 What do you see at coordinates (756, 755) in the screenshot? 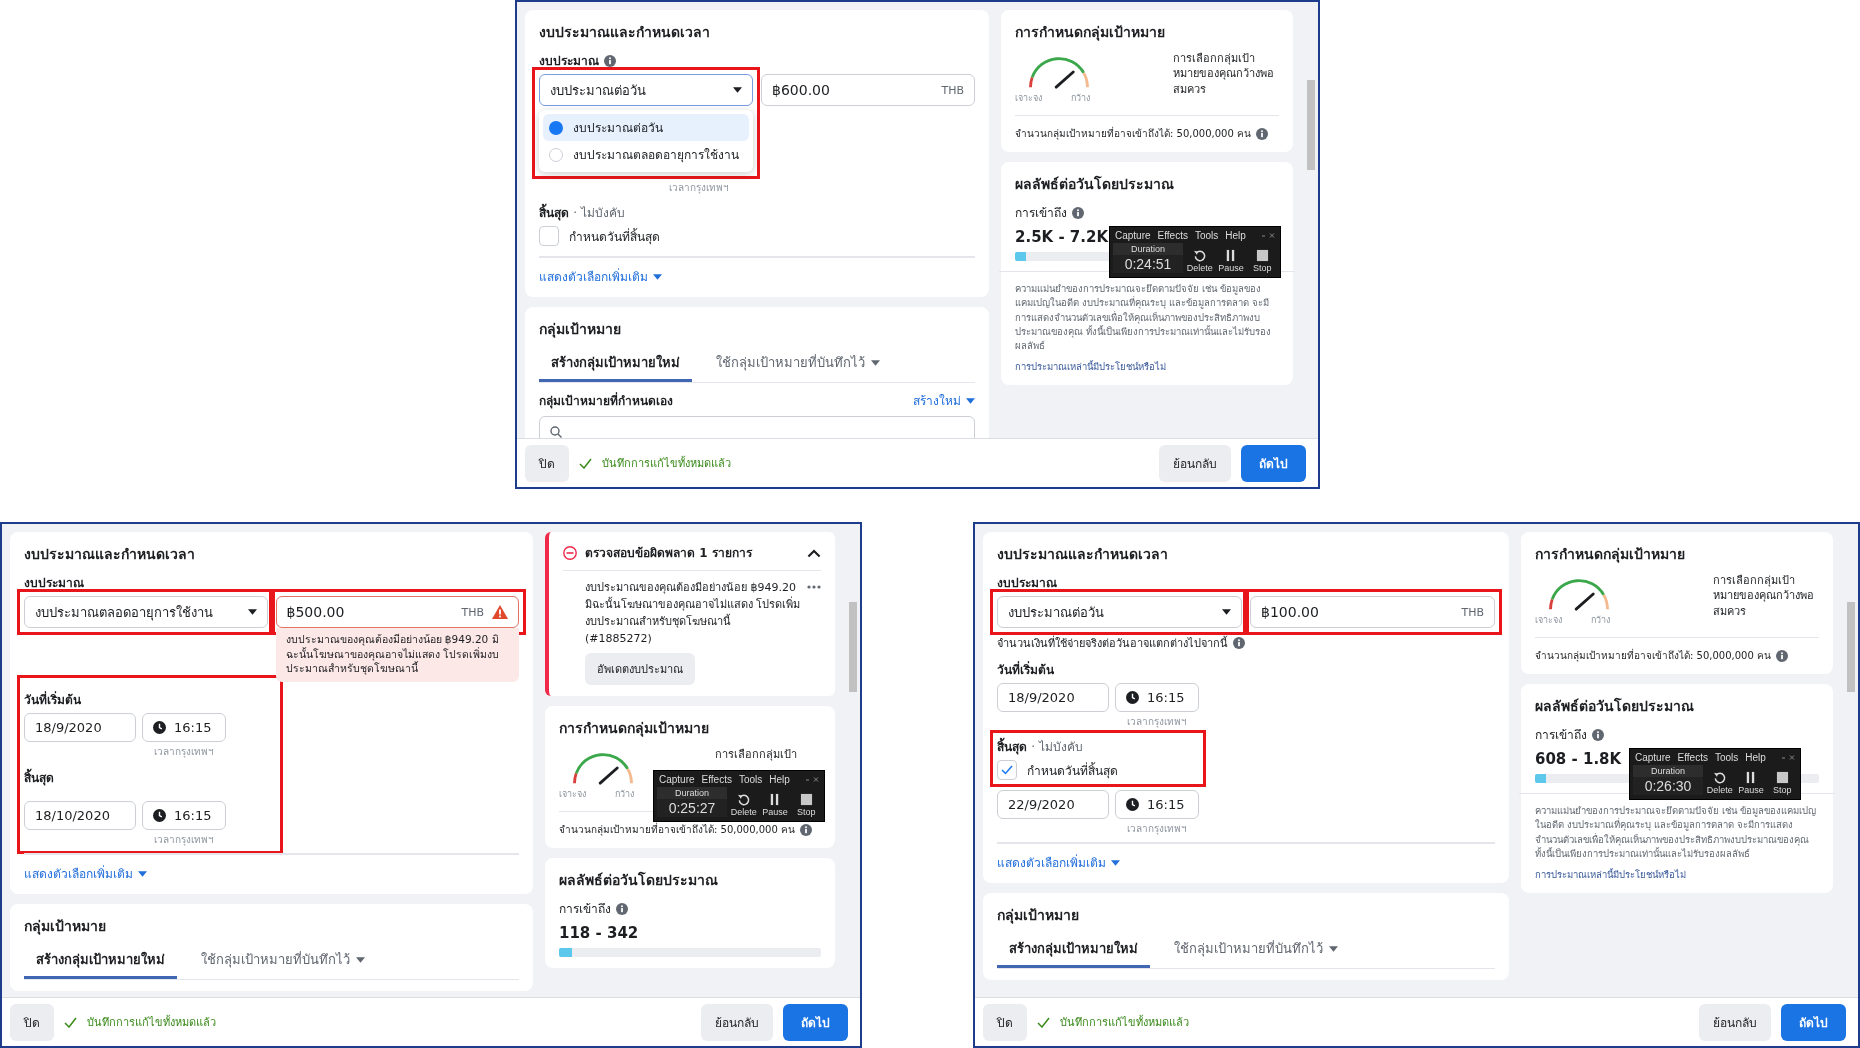
I see `audience-verdict: การเลือกกลุ่มเป้า` at bounding box center [756, 755].